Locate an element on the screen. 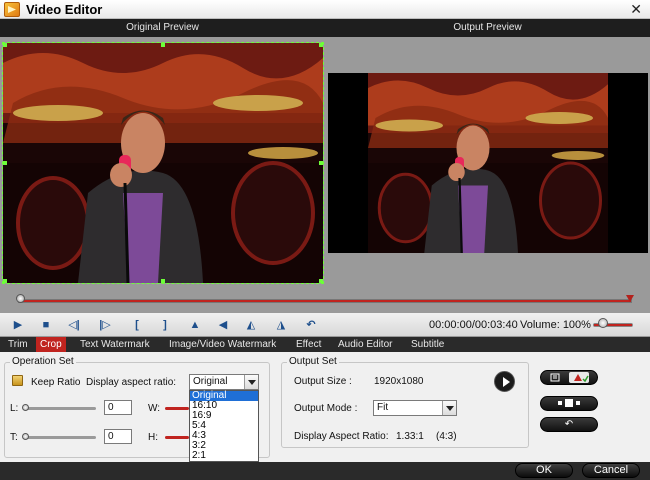 The image size is (650, 480). prev-frame-icon: ◁| is located at coordinates (74, 325).